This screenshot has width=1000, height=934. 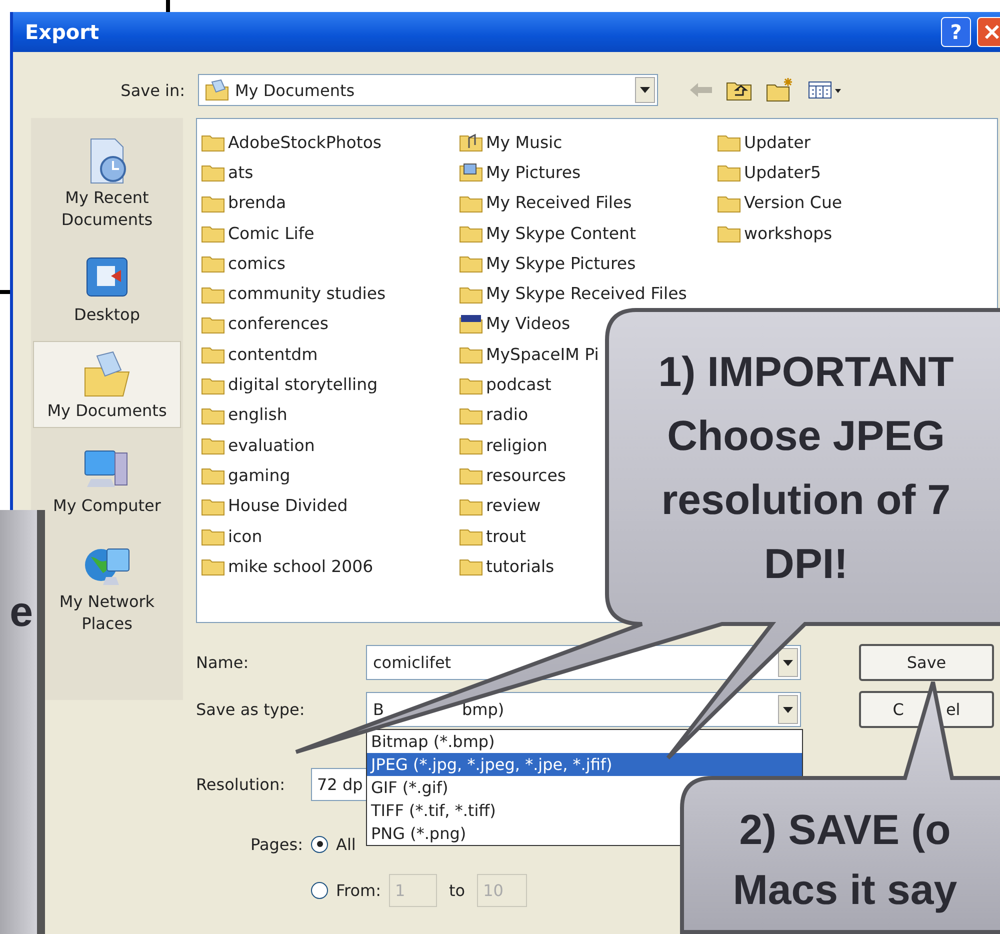 What do you see at coordinates (264, 324) in the screenshot?
I see `file-item: conferences` at bounding box center [264, 324].